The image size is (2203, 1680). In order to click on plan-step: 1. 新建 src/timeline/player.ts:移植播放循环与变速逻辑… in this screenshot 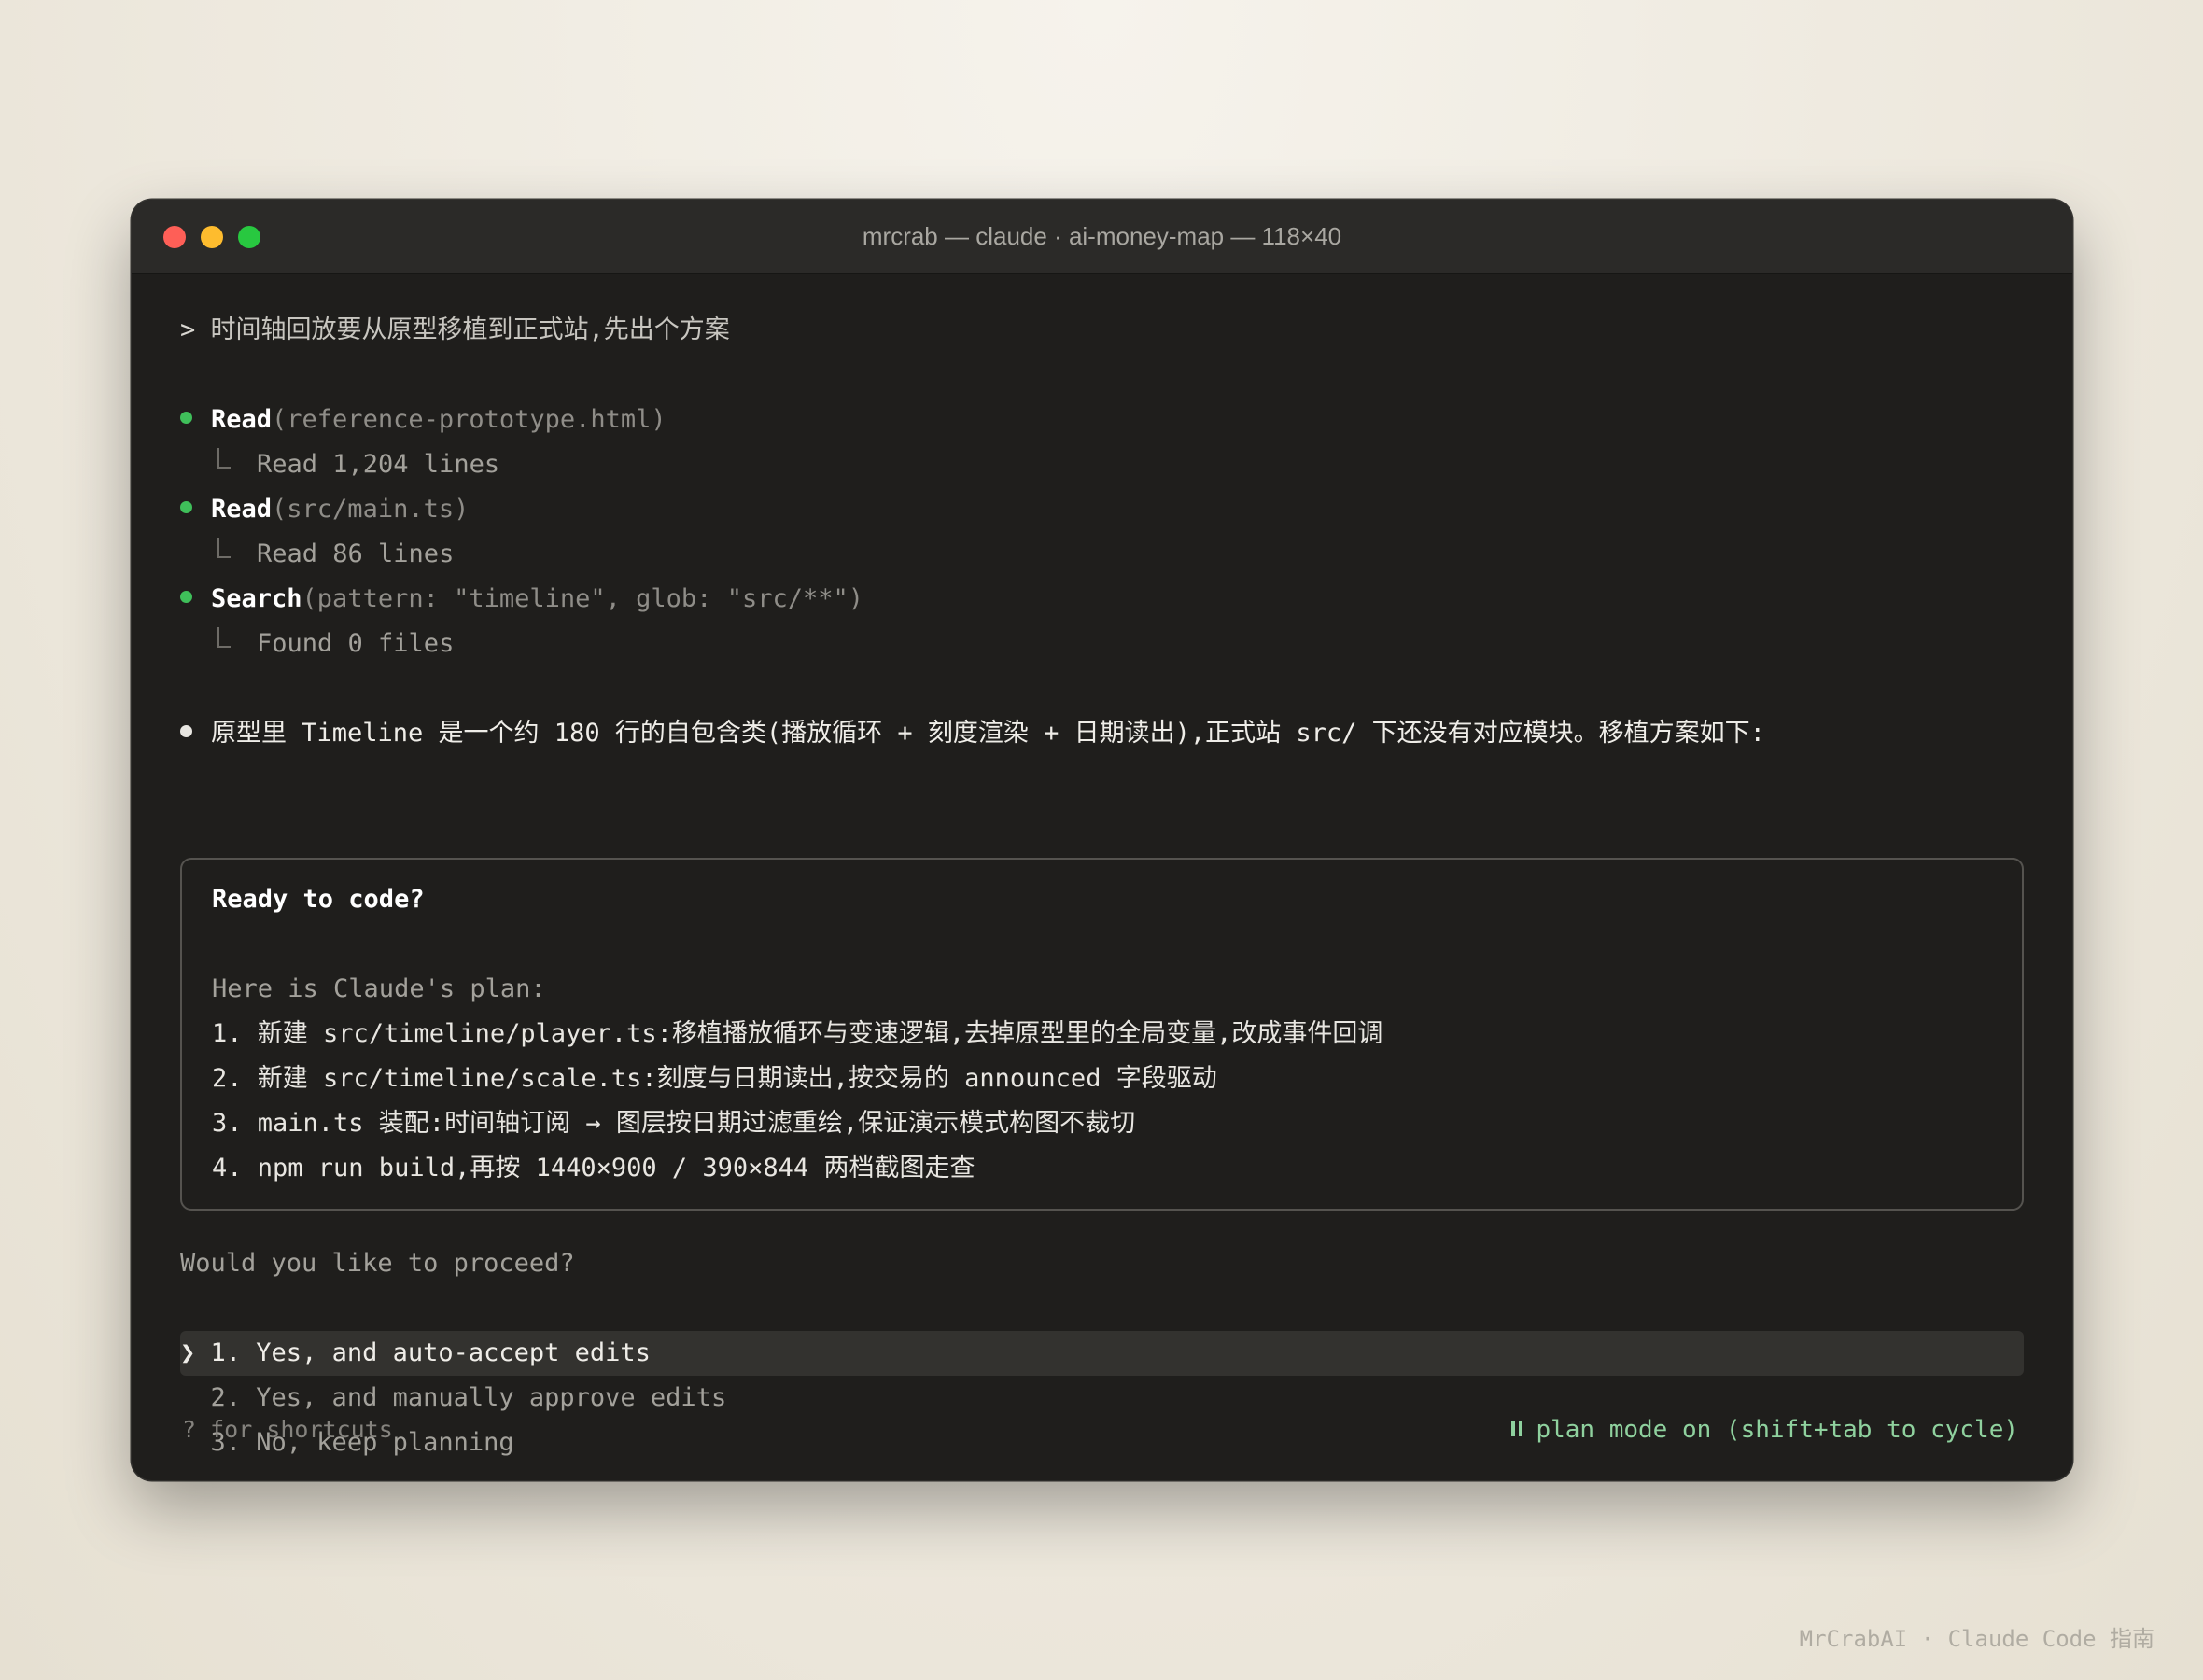, I will do `click(797, 1033)`.